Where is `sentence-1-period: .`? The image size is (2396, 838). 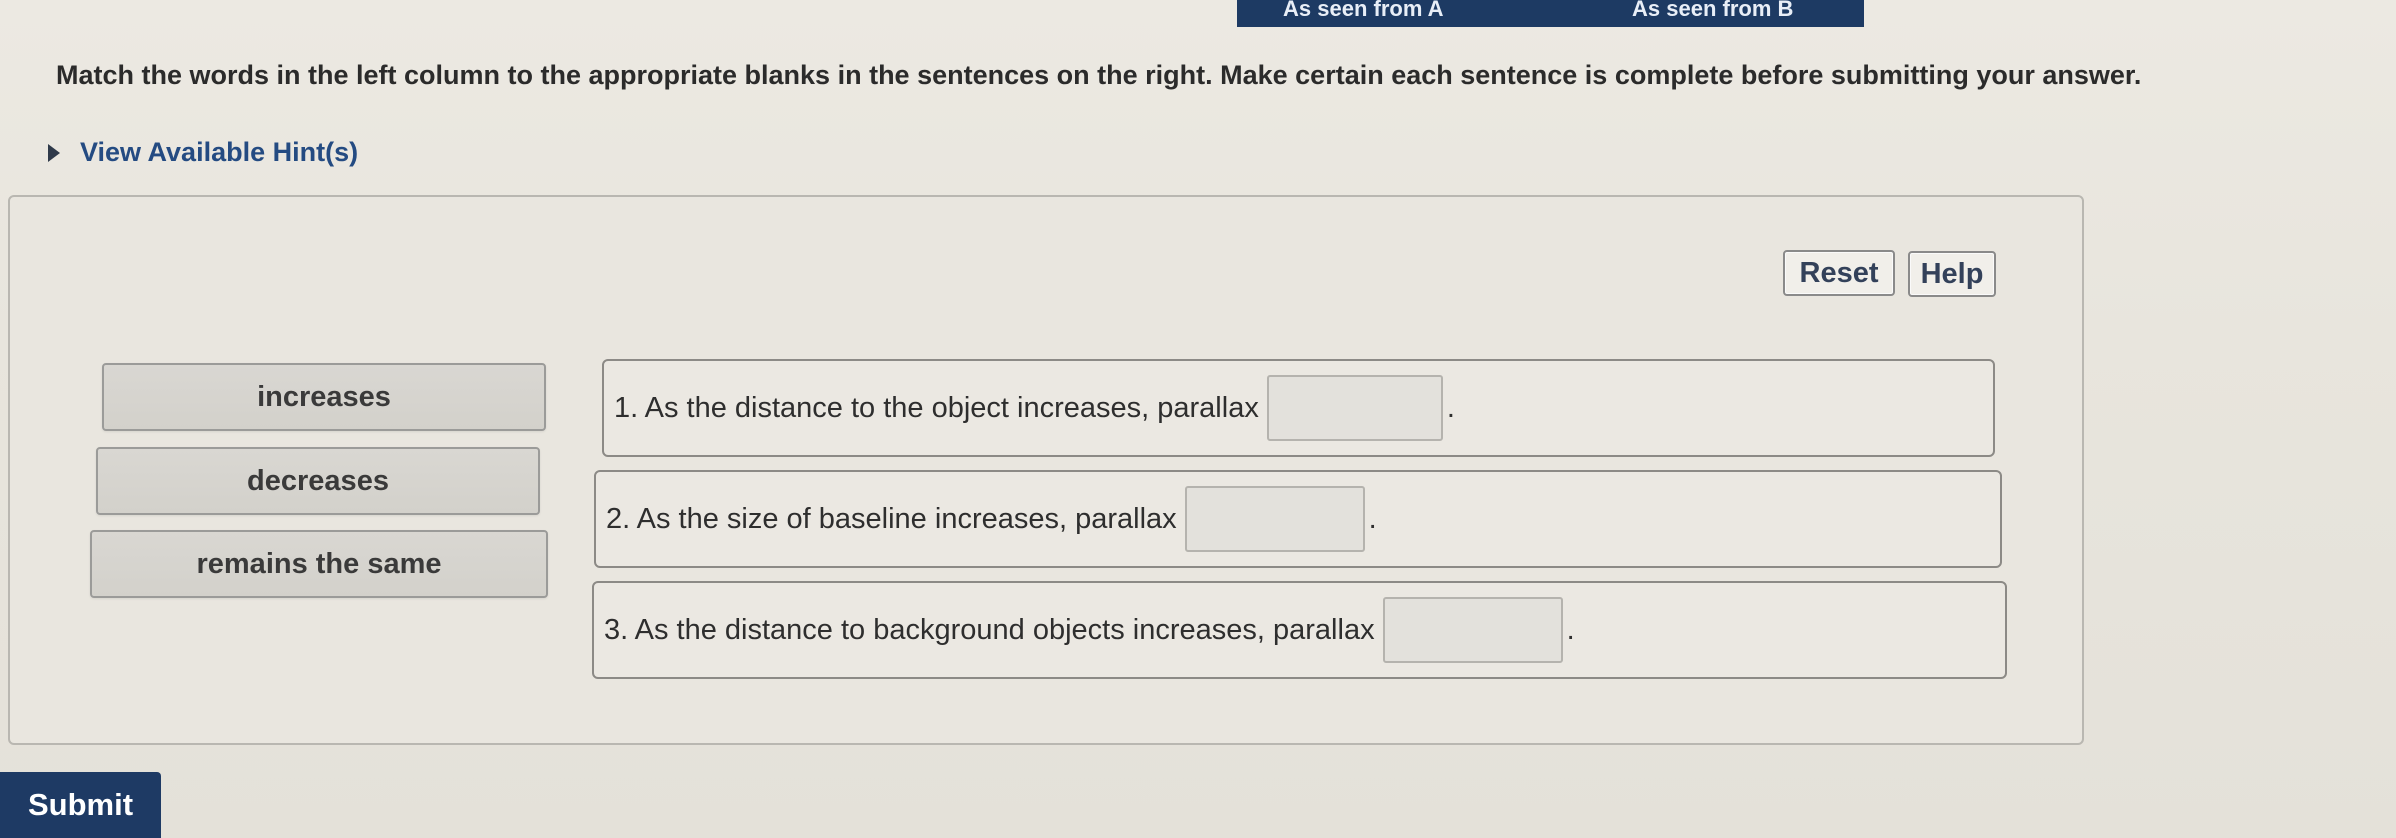 sentence-1-period: . is located at coordinates (1450, 407).